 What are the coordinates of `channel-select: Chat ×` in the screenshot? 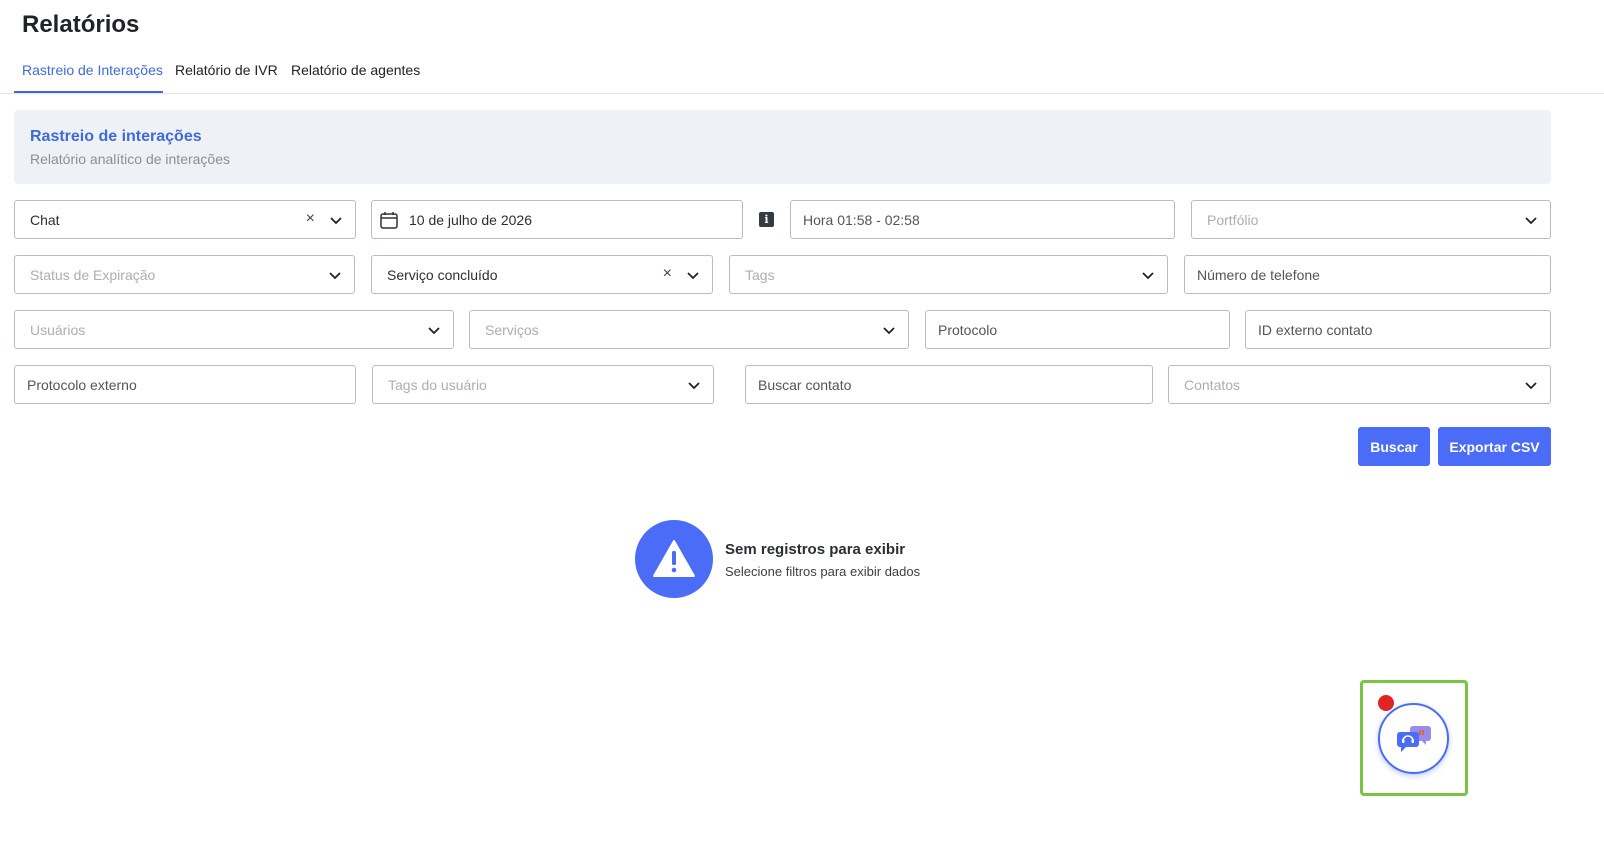 It's located at (185, 219).